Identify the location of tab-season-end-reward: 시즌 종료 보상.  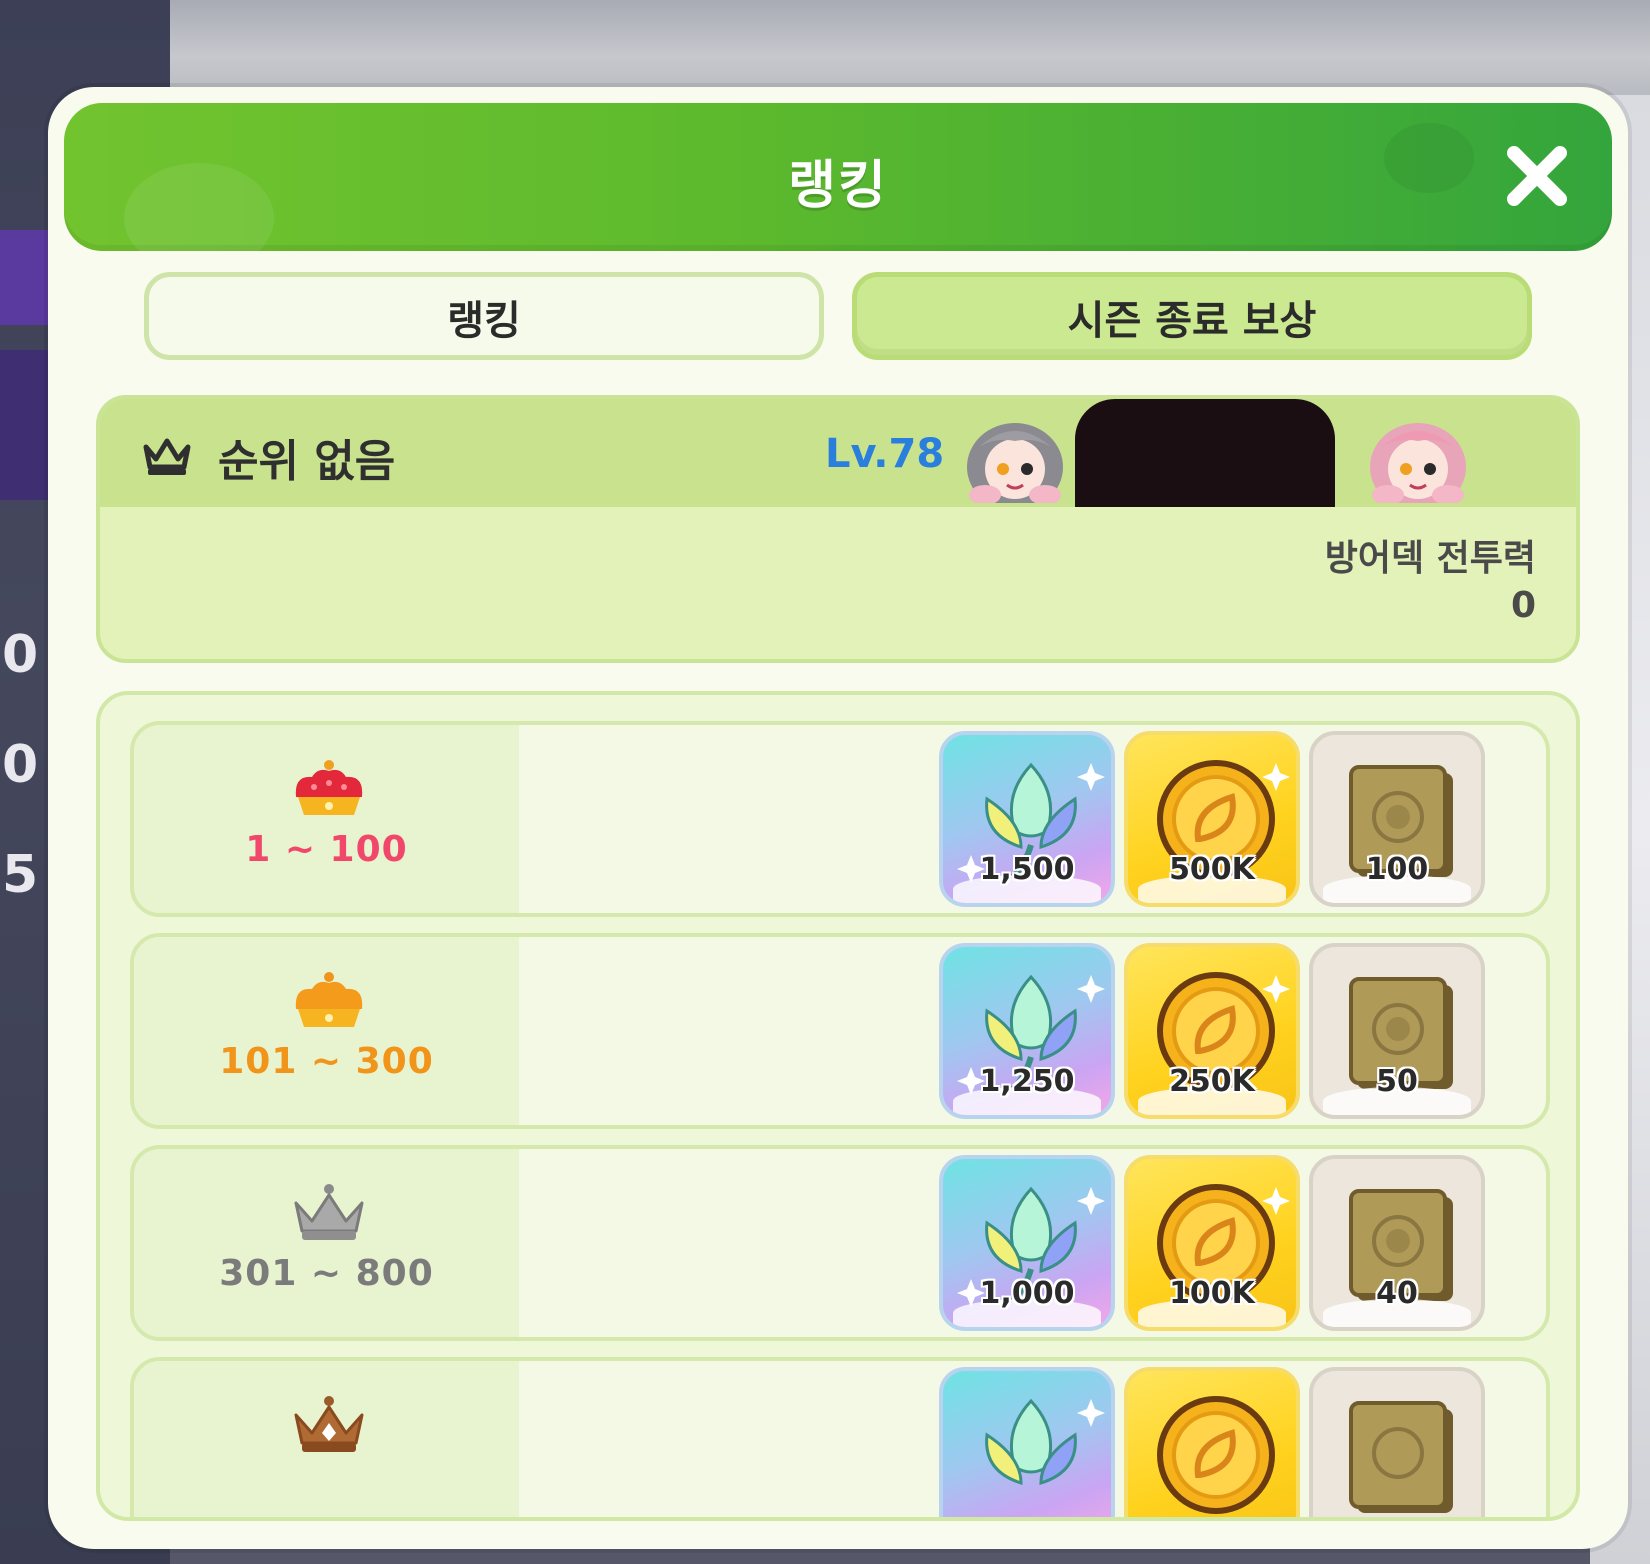
(1192, 316).